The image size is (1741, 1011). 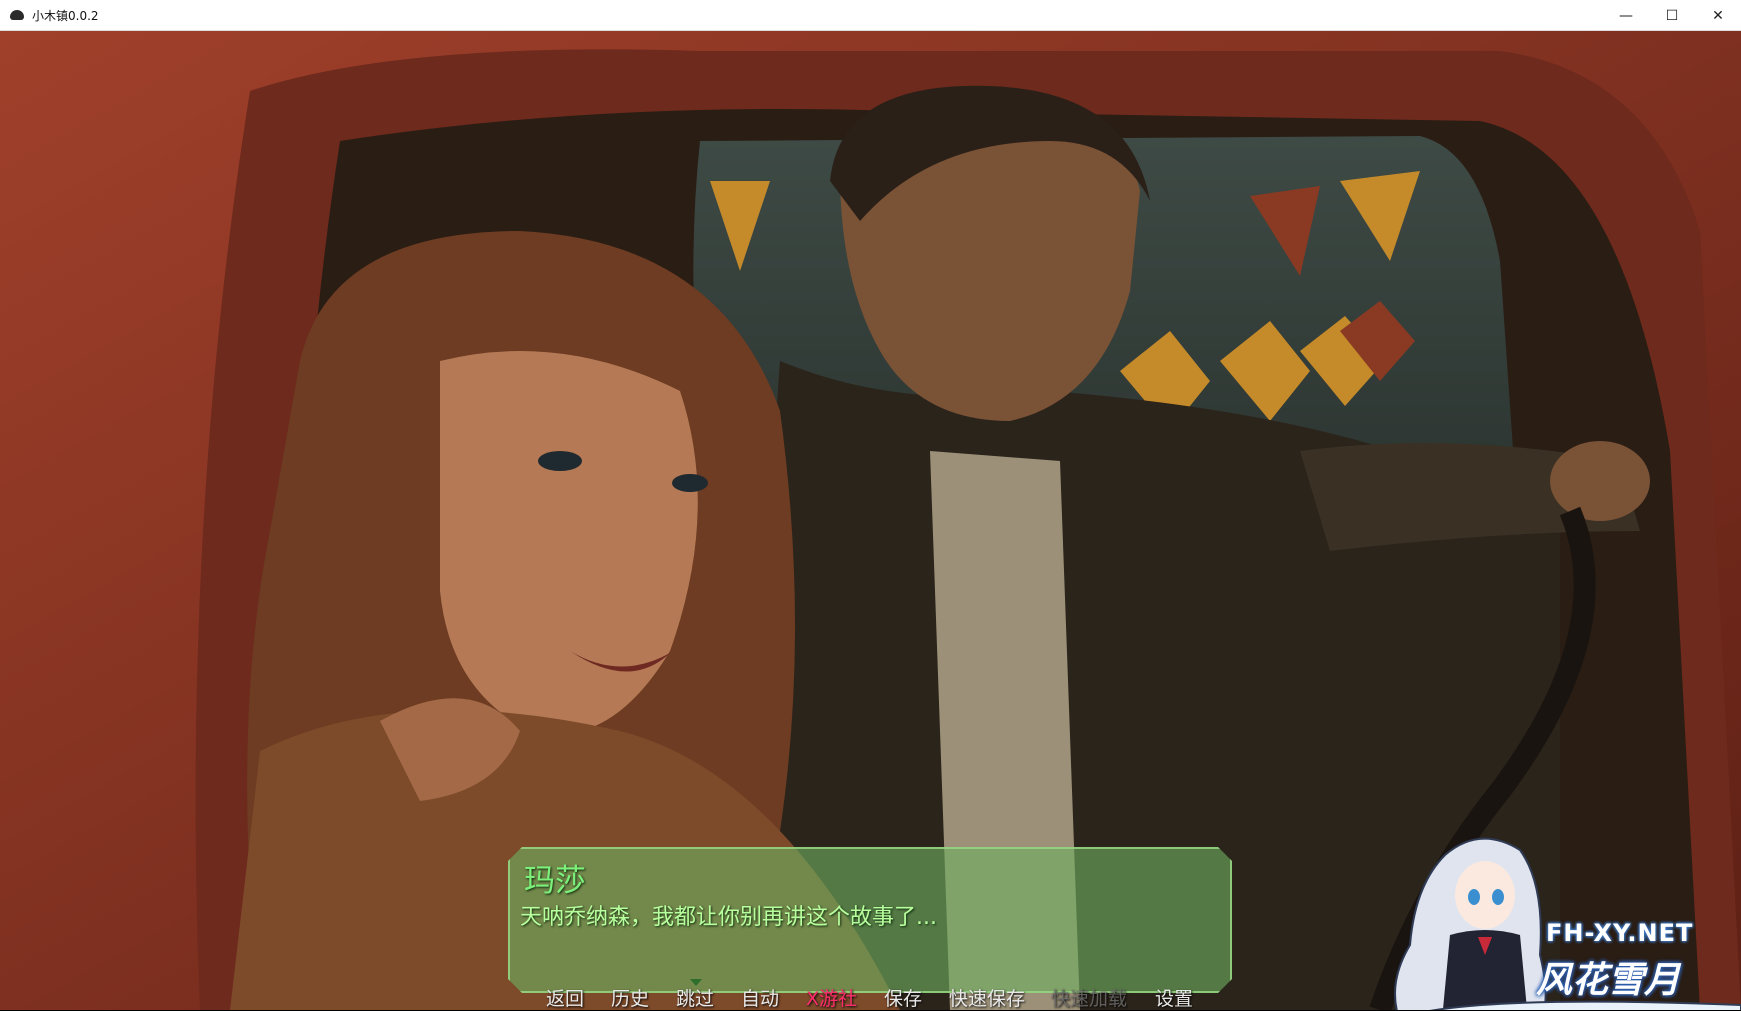 I want to click on window-title: 小木镇0.0.2, so click(x=65, y=15).